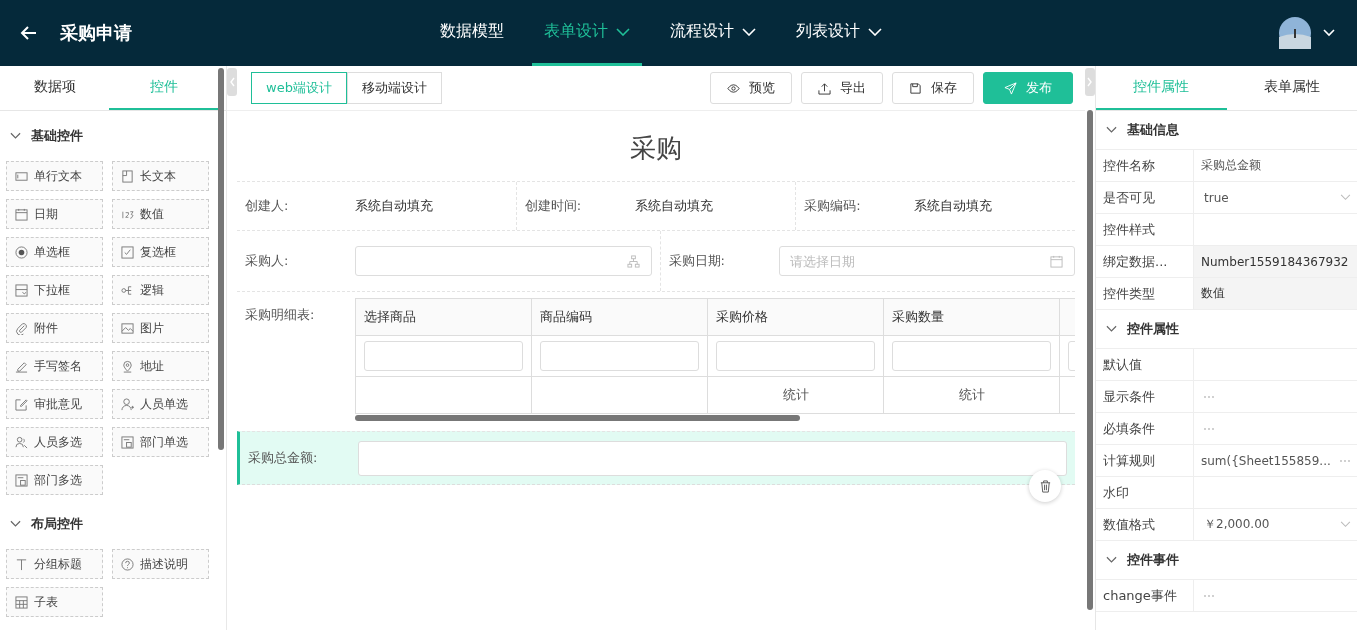 The height and width of the screenshot is (630, 1357). What do you see at coordinates (21, 564) in the screenshot?
I see `heading-icon` at bounding box center [21, 564].